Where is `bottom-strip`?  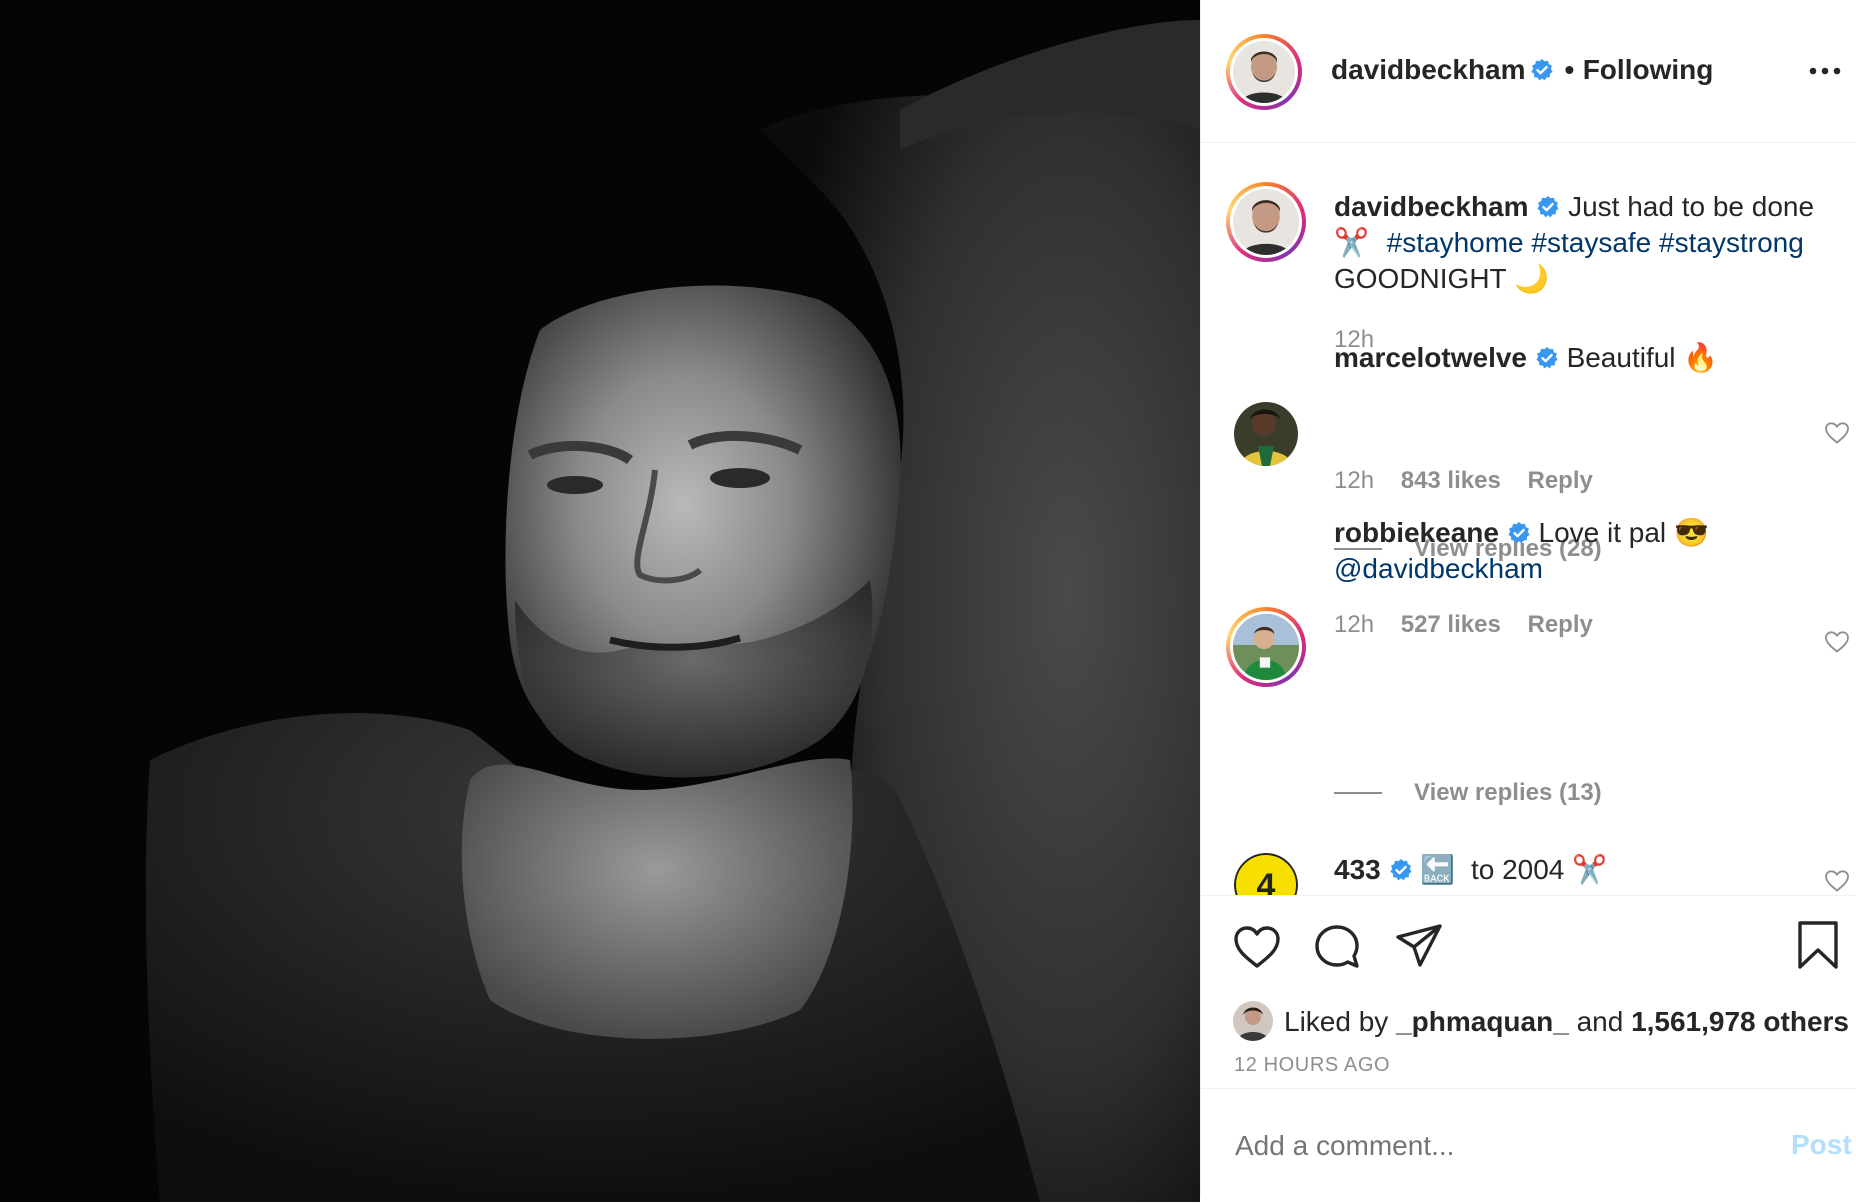
bottom-strip is located at coordinates (1528, 1200).